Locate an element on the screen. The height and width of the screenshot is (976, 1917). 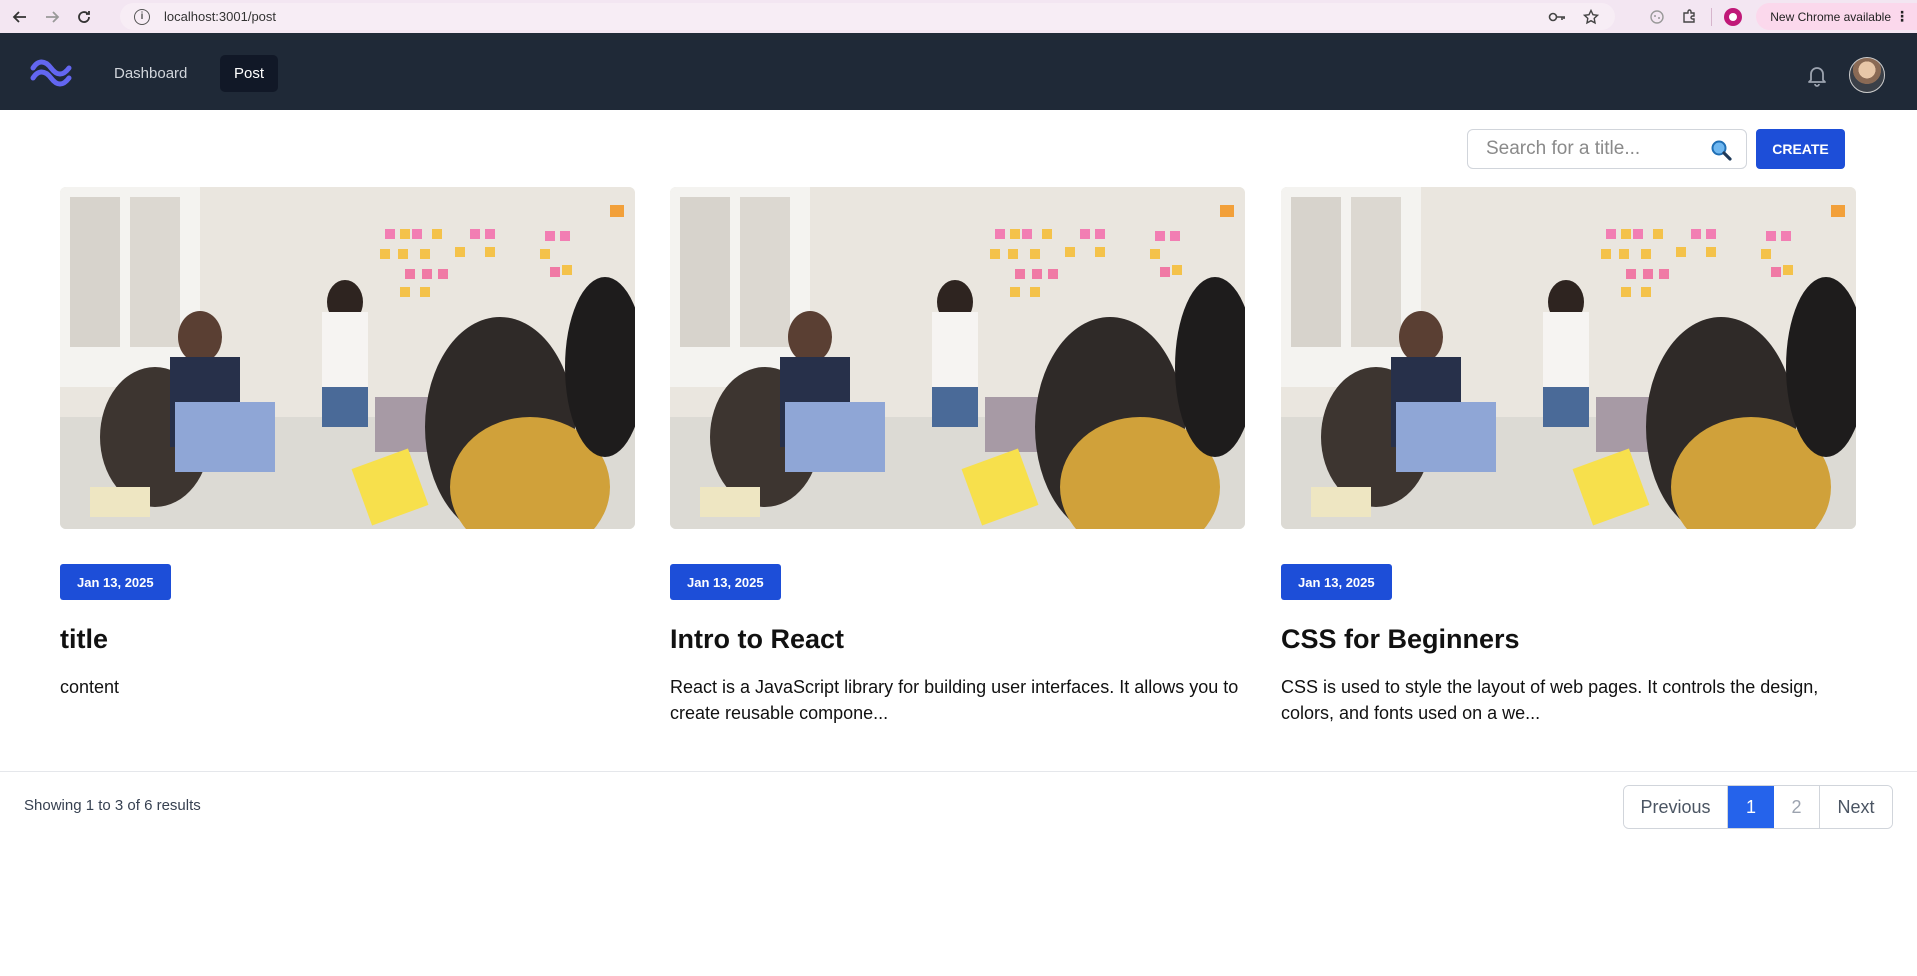
forward-arrow-icon is located at coordinates (52, 17).